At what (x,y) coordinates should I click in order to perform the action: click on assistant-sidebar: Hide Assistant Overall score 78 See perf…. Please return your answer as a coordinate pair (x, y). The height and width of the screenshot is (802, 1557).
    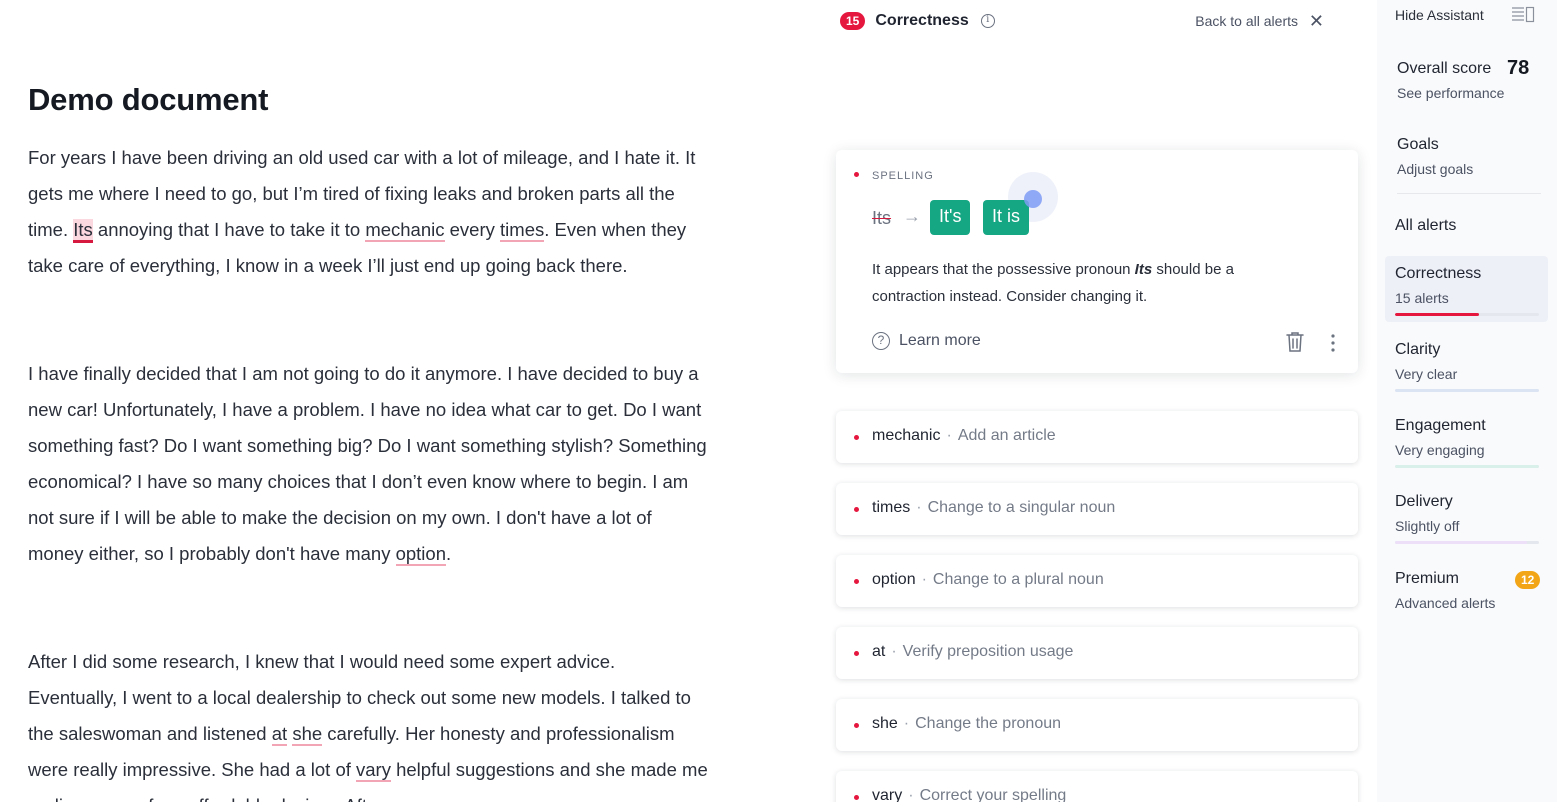
    Looking at the image, I should click on (1467, 401).